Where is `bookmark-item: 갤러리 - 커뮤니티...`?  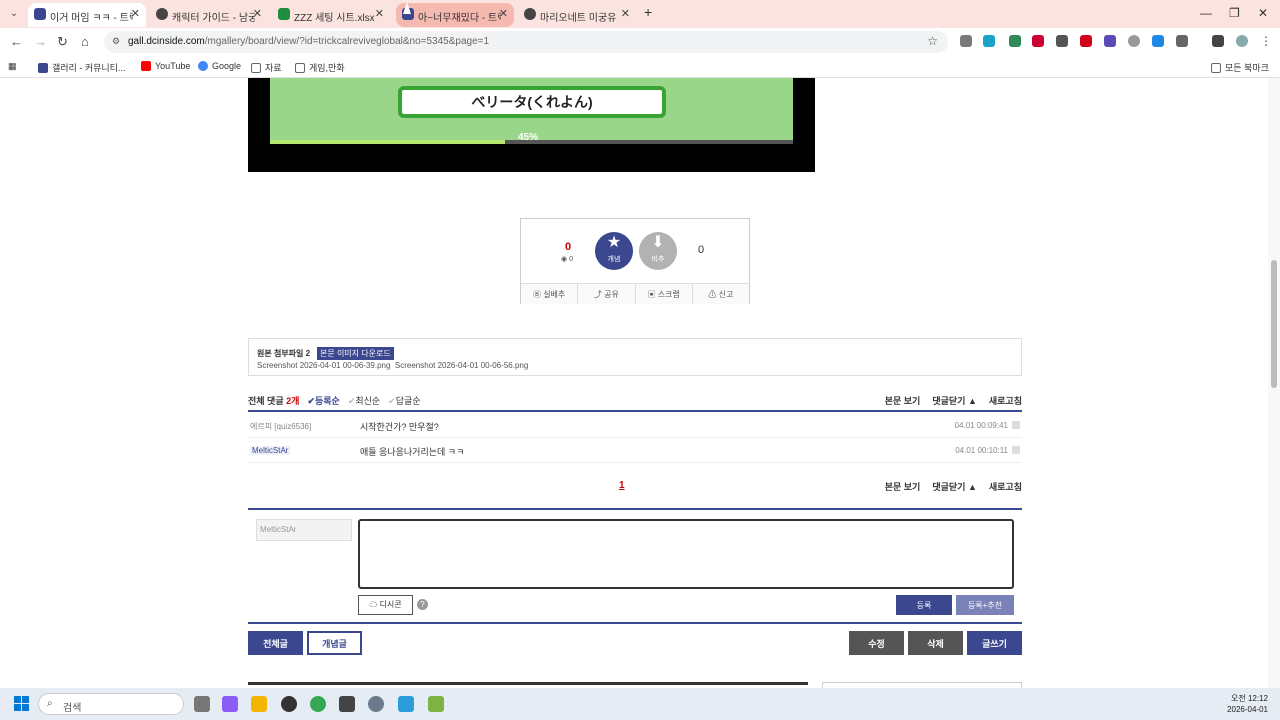
bookmark-item: 갤러리 - 커뮤니티... is located at coordinates (81, 67).